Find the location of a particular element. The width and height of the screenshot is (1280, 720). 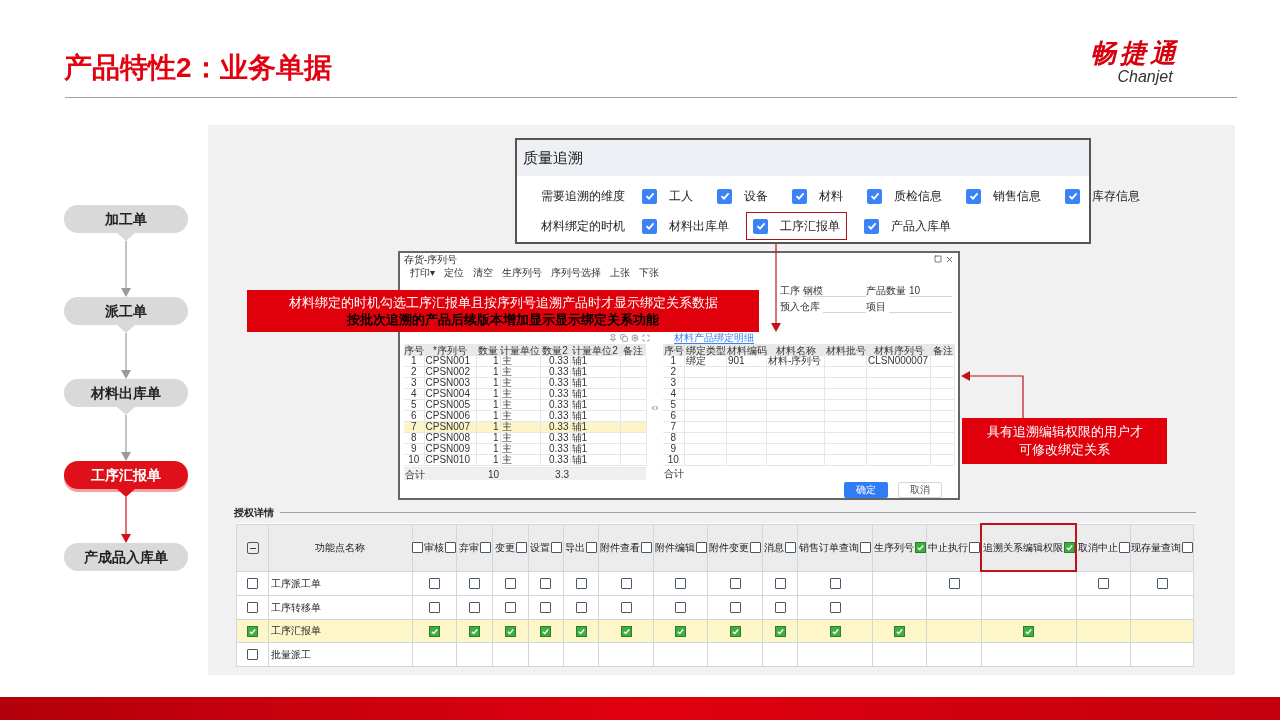

table-row: 2 CPSN002 1 主 0.33 辅1 is located at coordinates (525, 372).